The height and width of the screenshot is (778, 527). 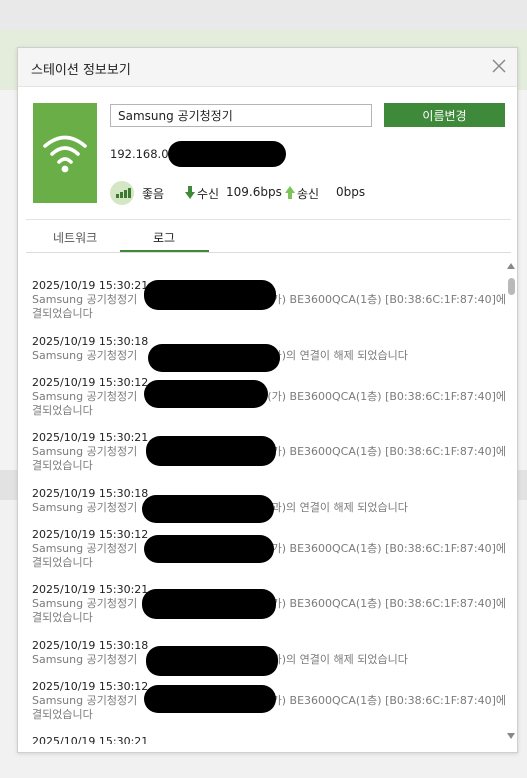 I want to click on dialog-title: 스테이션 정보보기, so click(x=81, y=70).